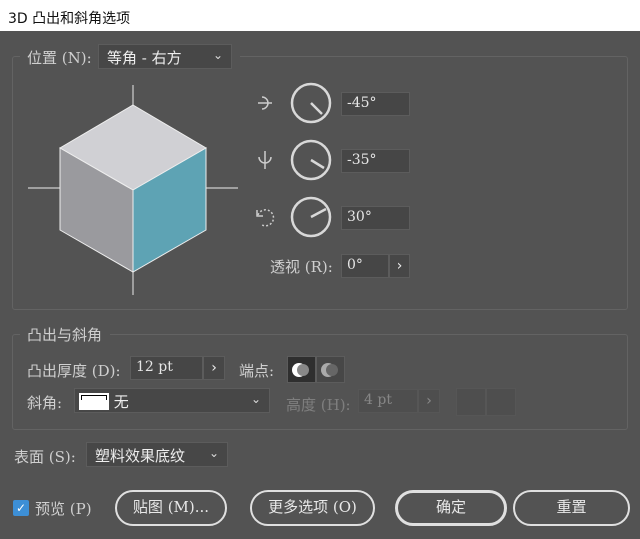 This screenshot has height=539, width=640. I want to click on rotate-x-dial, so click(311, 103).